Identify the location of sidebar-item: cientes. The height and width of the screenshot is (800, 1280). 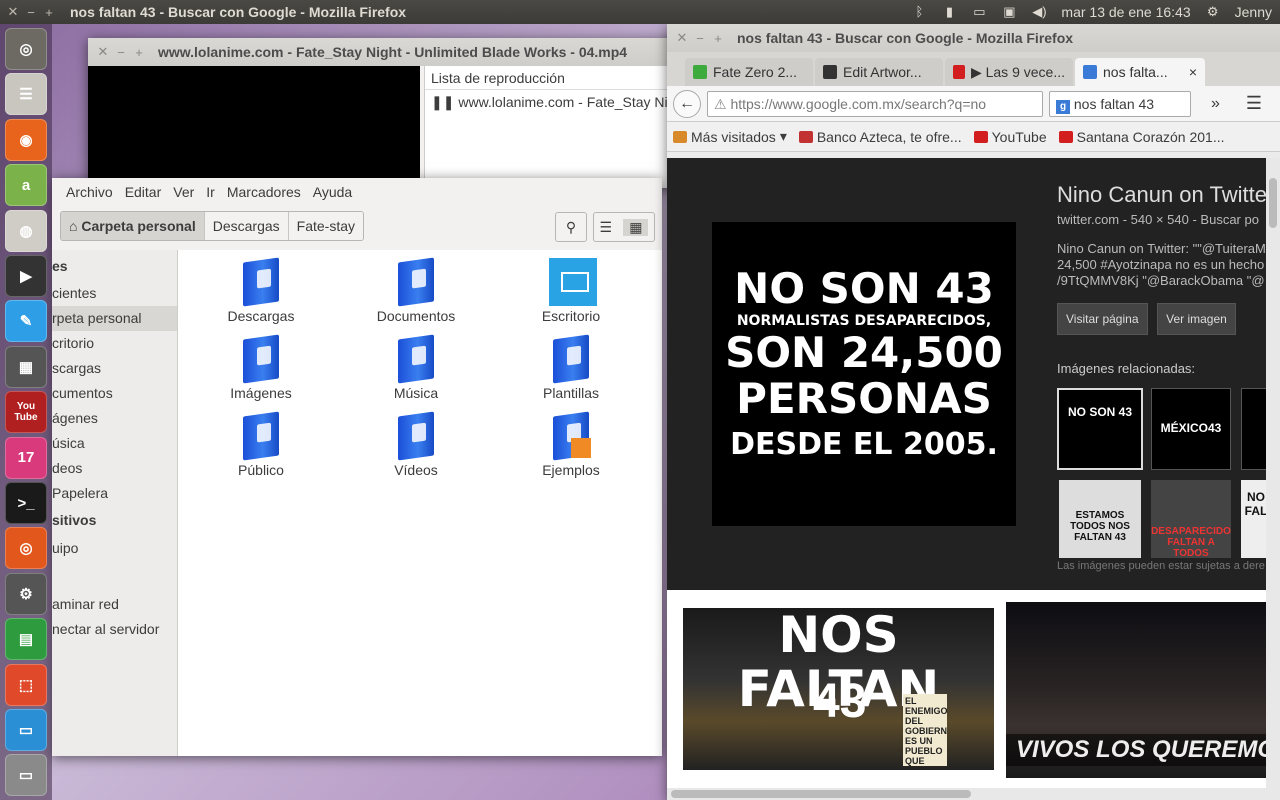
(114, 293).